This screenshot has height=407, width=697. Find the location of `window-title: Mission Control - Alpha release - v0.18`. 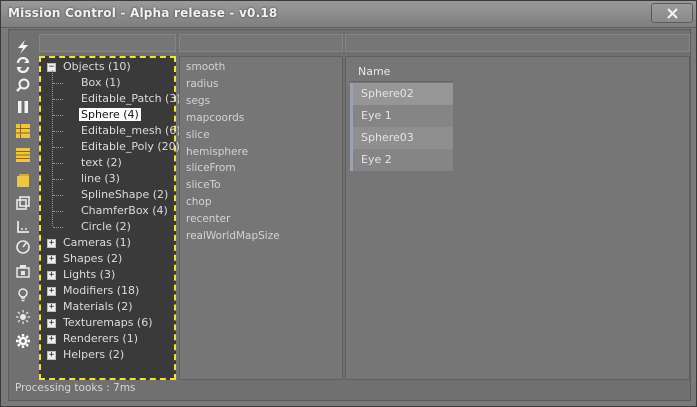

window-title: Mission Control - Alpha release - v0.18 is located at coordinates (143, 13).